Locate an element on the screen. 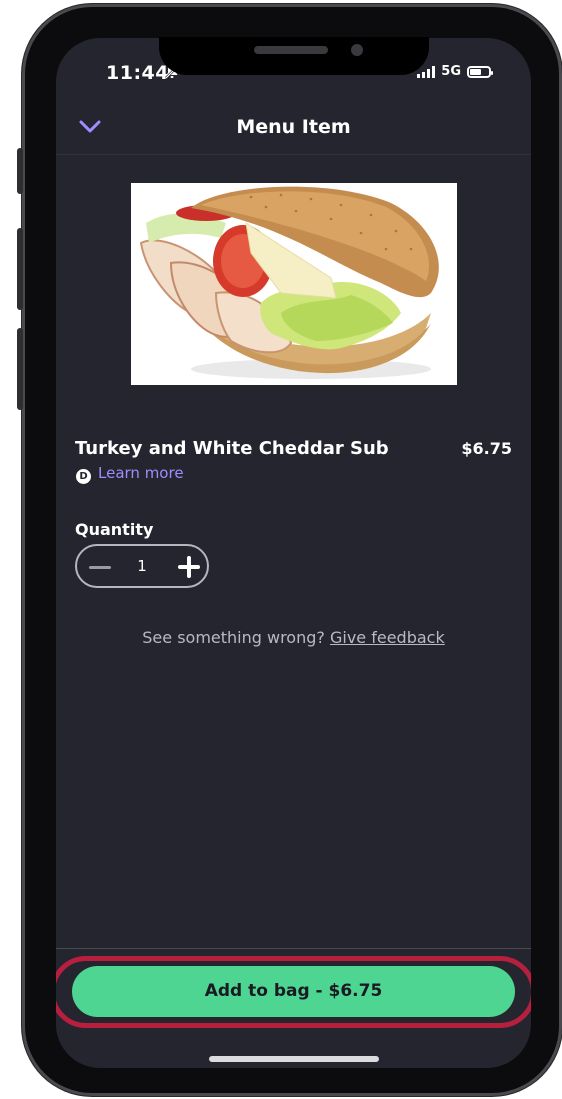 The image size is (562, 1099). feedback-text: See something wrong? is located at coordinates (233, 637).